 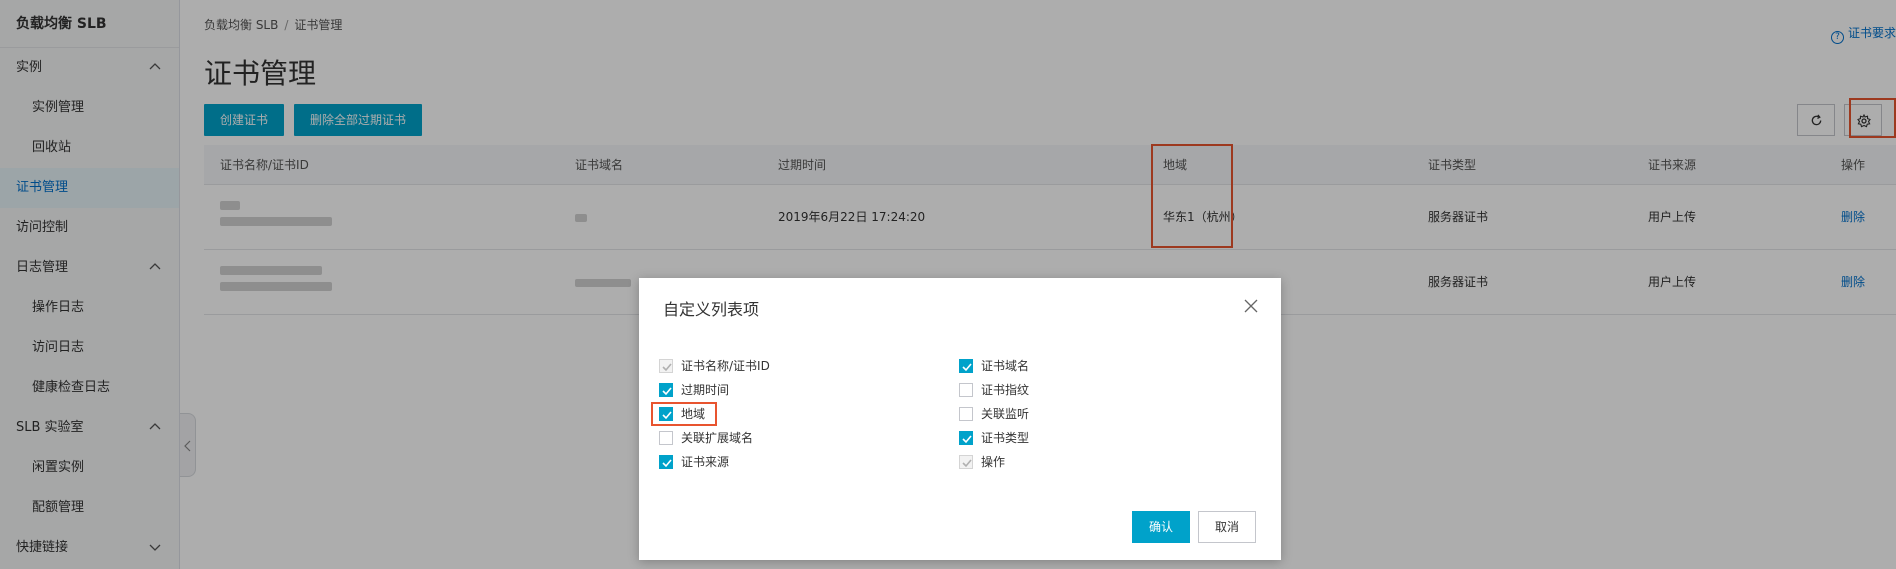 What do you see at coordinates (1251, 306) in the screenshot?
I see `close-icon` at bounding box center [1251, 306].